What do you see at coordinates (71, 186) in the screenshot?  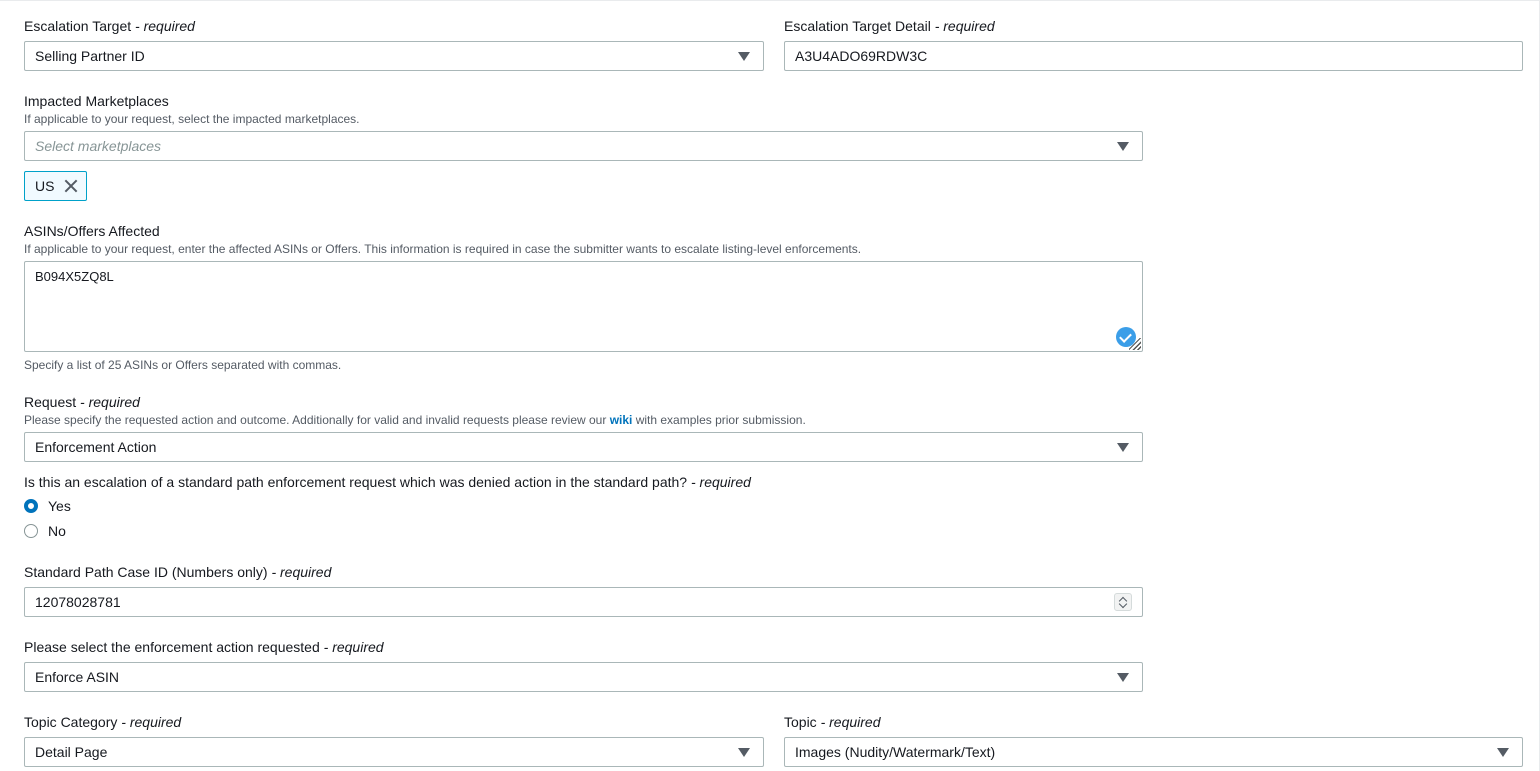 I see `remove-token-icon` at bounding box center [71, 186].